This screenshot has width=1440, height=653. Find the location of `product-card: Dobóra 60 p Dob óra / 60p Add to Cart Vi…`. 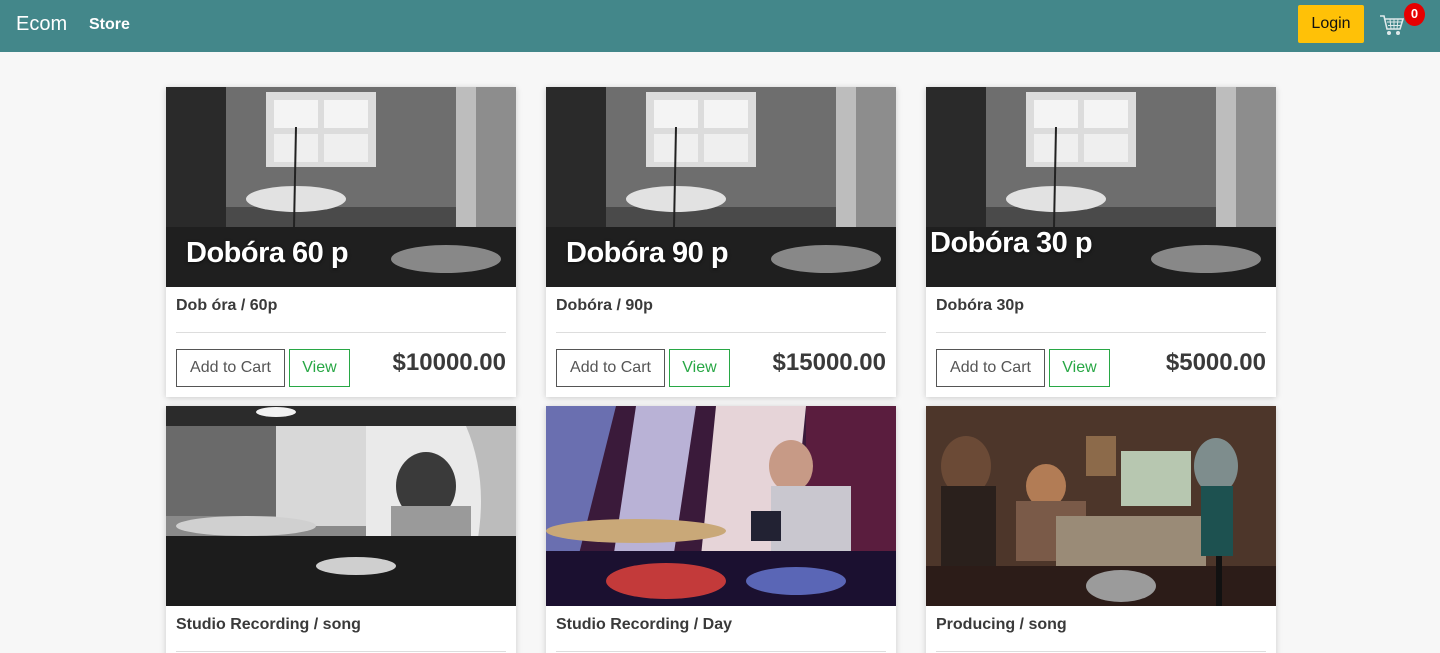

product-card: Dobóra 60 p Dob óra / 60p Add to Cart Vi… is located at coordinates (341, 242).